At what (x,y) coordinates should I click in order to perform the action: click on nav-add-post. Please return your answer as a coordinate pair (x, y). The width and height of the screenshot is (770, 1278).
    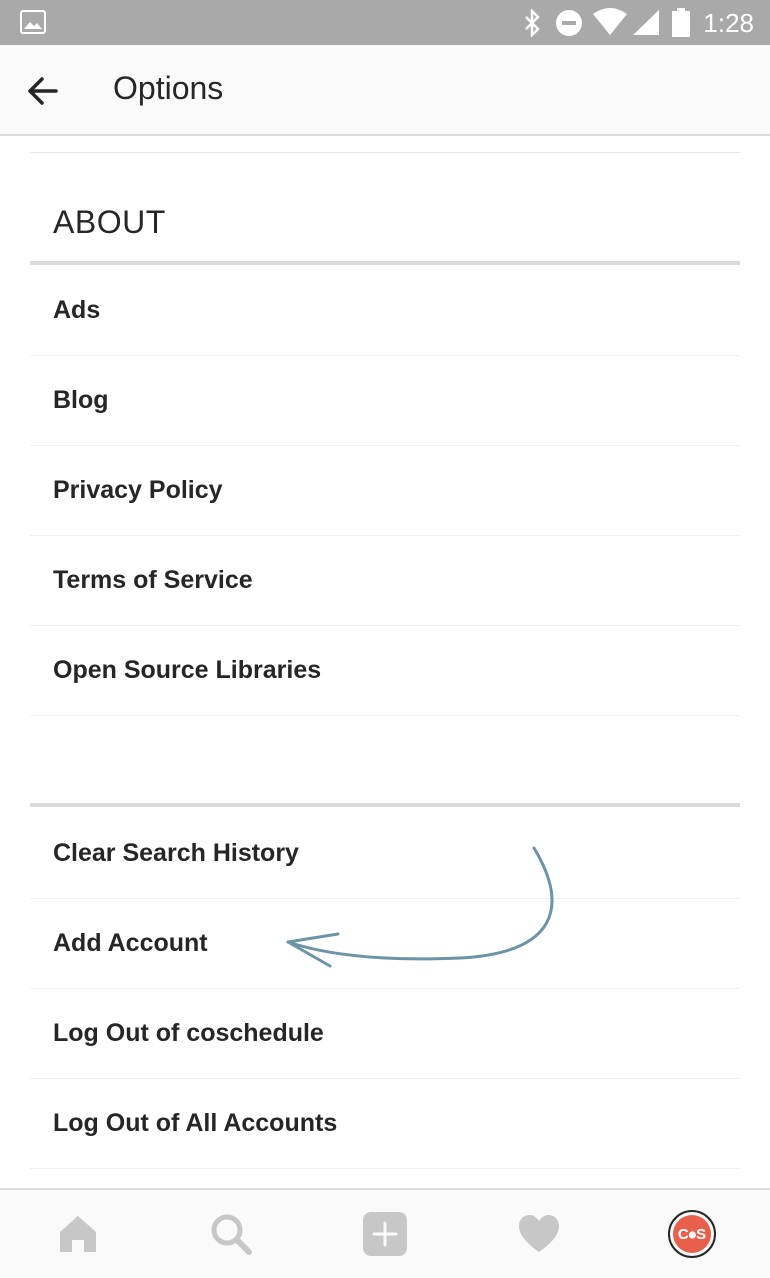
    Looking at the image, I should click on (385, 1234).